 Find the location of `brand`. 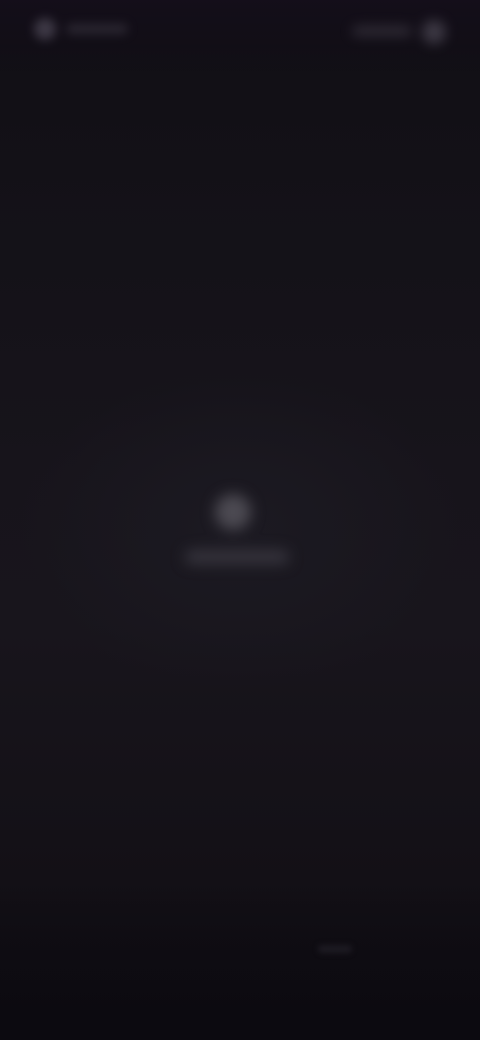

brand is located at coordinates (81, 29).